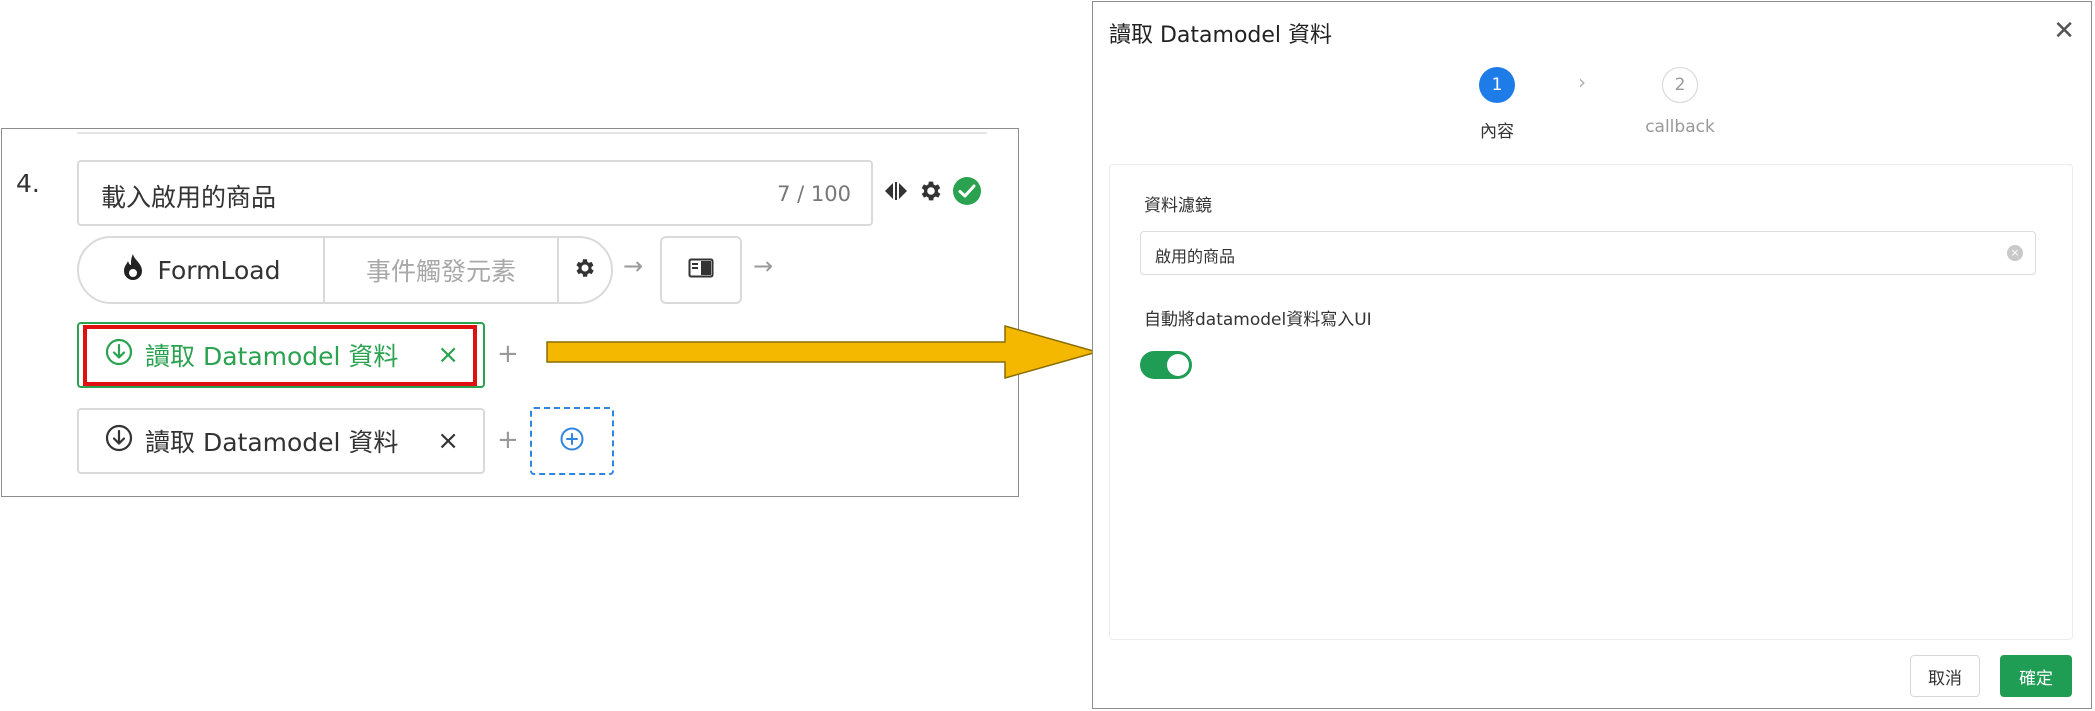 This screenshot has width=2095, height=711. Describe the element at coordinates (1497, 85) in the screenshot. I see `step-number-badge: 1` at that location.